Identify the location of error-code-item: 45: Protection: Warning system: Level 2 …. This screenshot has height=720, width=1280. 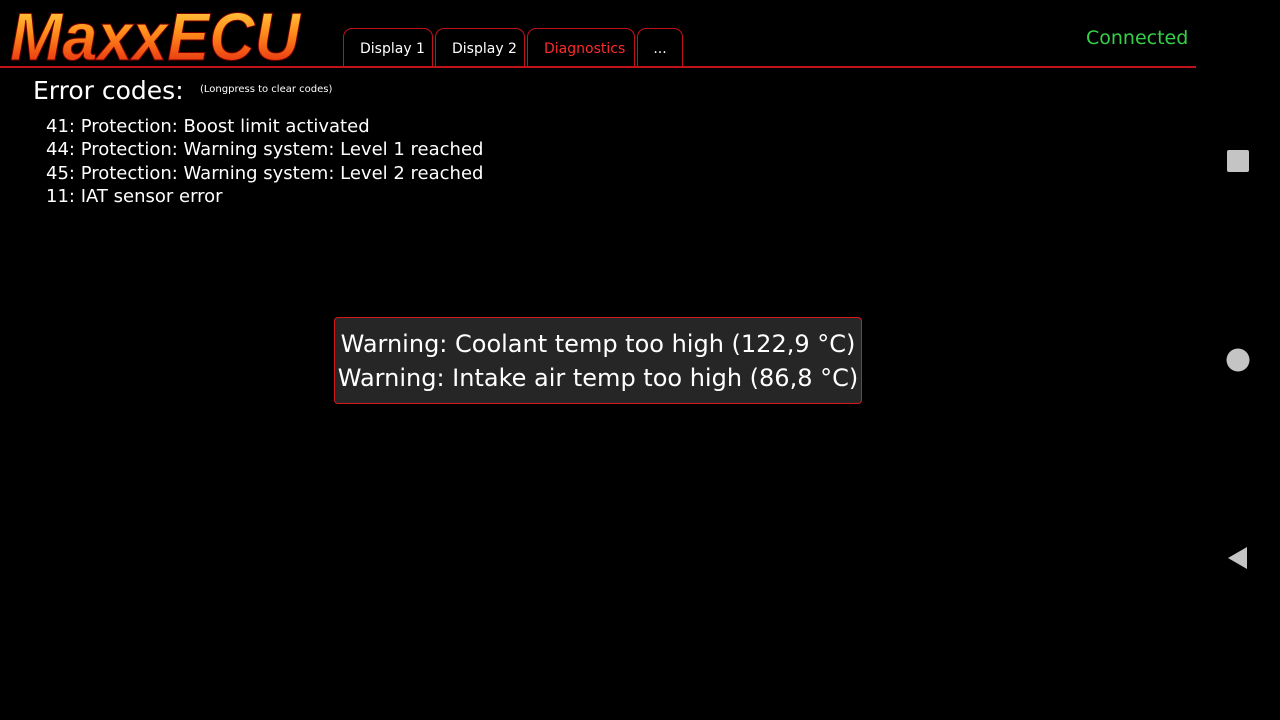
(265, 173).